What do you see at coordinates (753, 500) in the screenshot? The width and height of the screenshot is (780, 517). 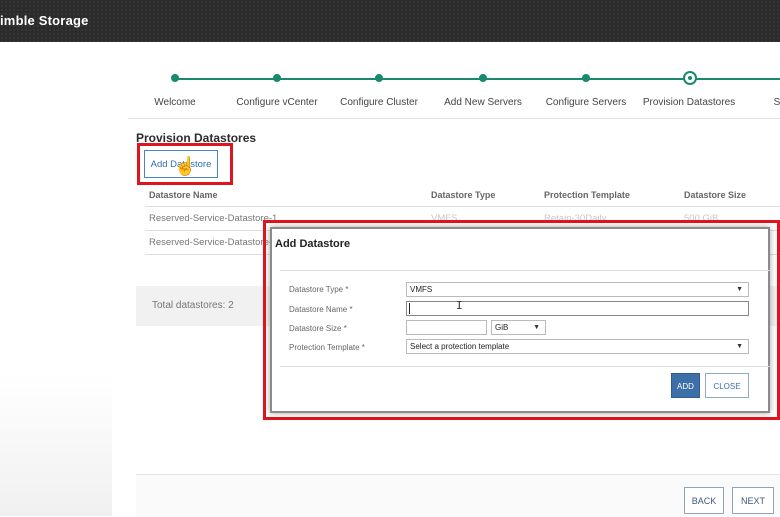 I see `next-button: NEXT` at bounding box center [753, 500].